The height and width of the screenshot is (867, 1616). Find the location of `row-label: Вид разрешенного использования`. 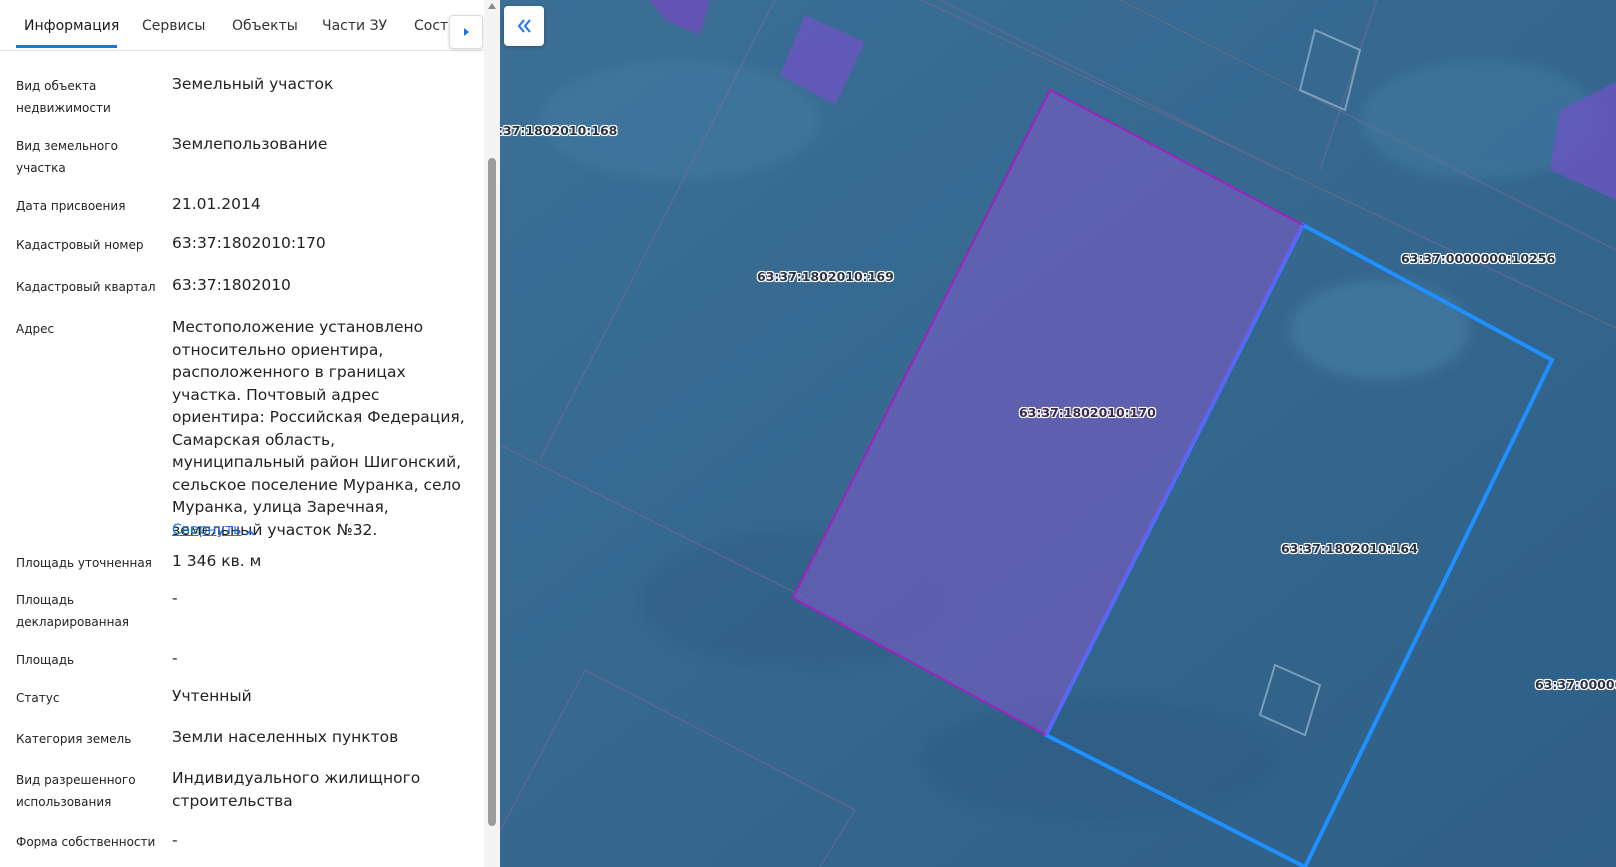

row-label: Вид разрешенного использования is located at coordinates (76, 791).